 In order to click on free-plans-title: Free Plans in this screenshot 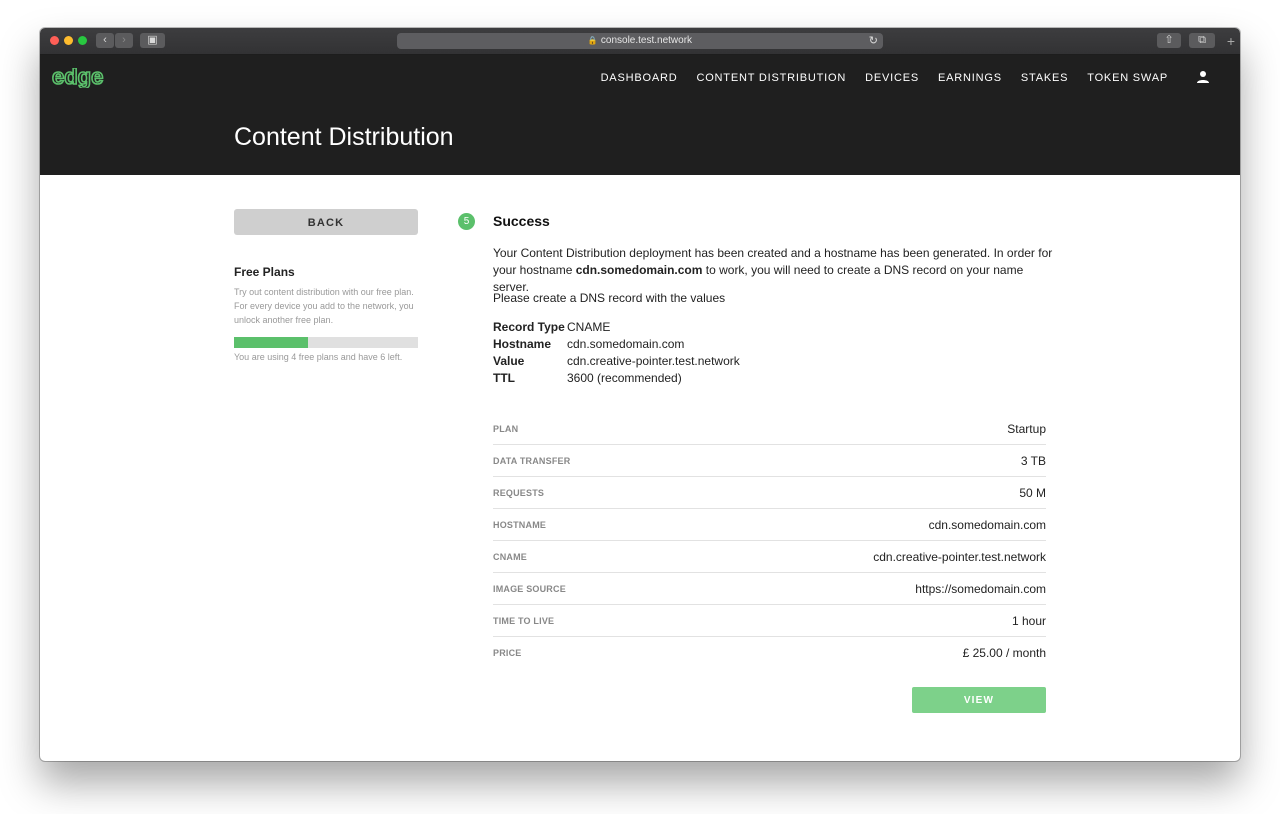, I will do `click(264, 272)`.